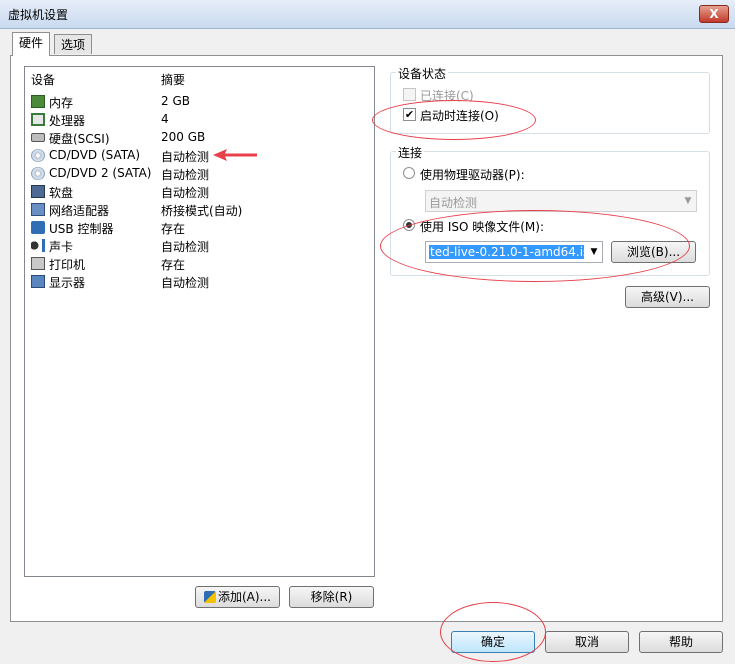 This screenshot has height=664, width=735. I want to click on annotation-arrow-icon, so click(235, 155).